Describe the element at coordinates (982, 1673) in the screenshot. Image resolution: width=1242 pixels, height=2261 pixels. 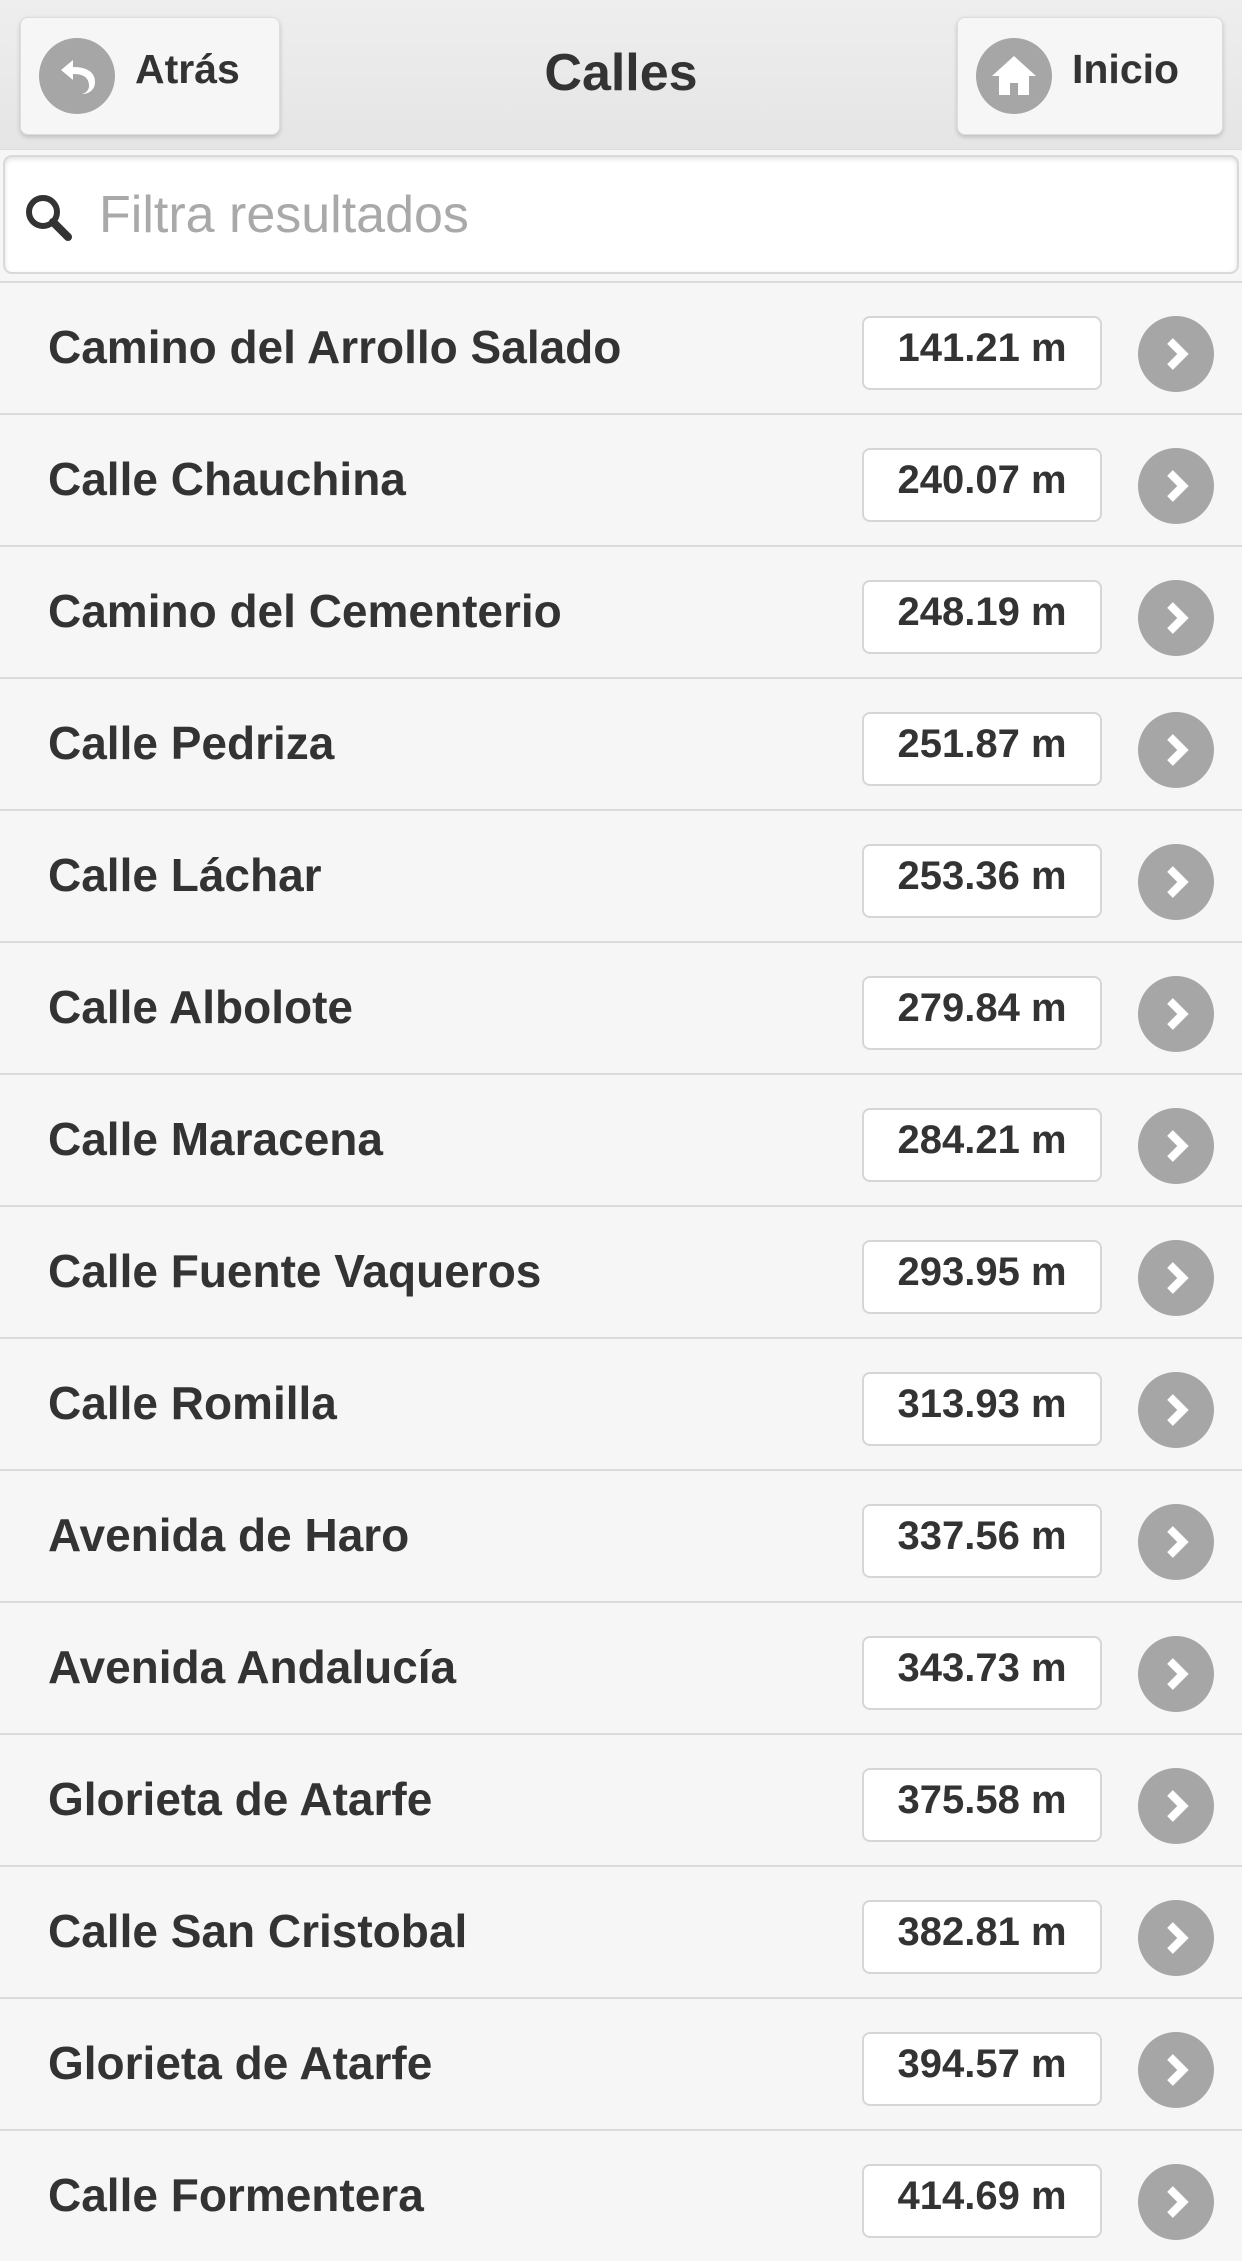
I see `distance-badge: 343.73 m` at that location.